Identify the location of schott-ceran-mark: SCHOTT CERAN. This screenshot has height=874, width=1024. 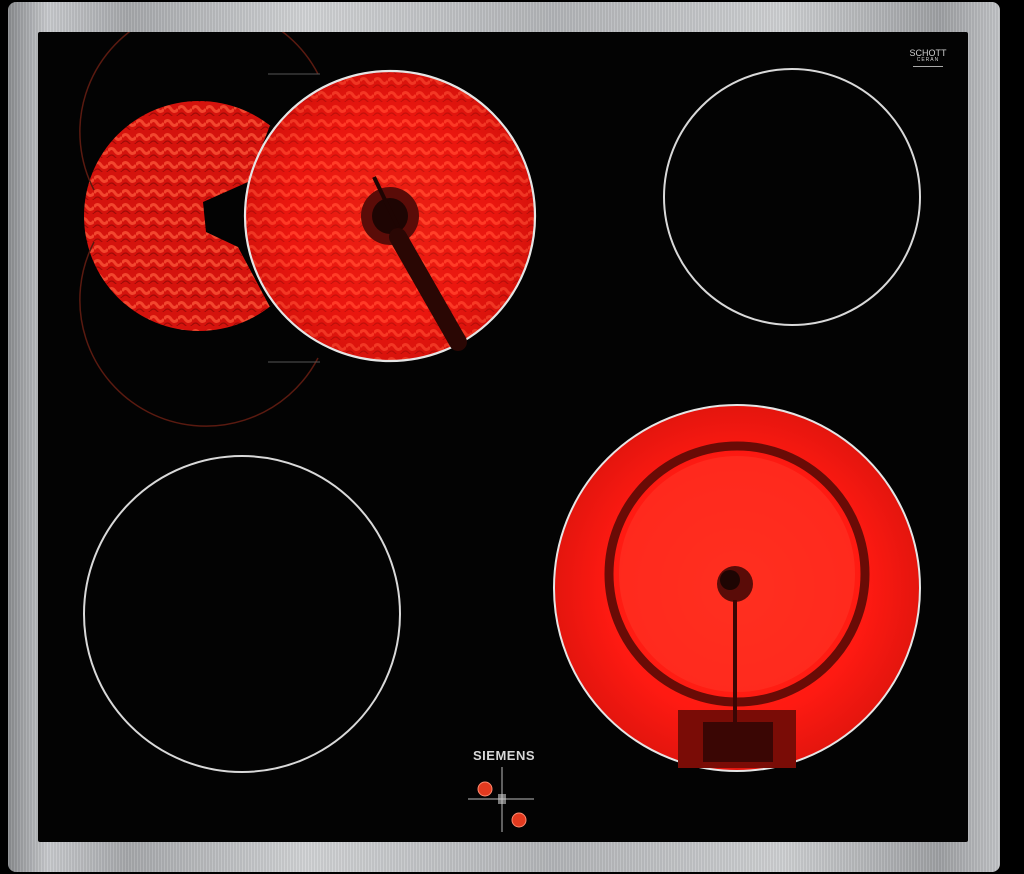
(928, 58).